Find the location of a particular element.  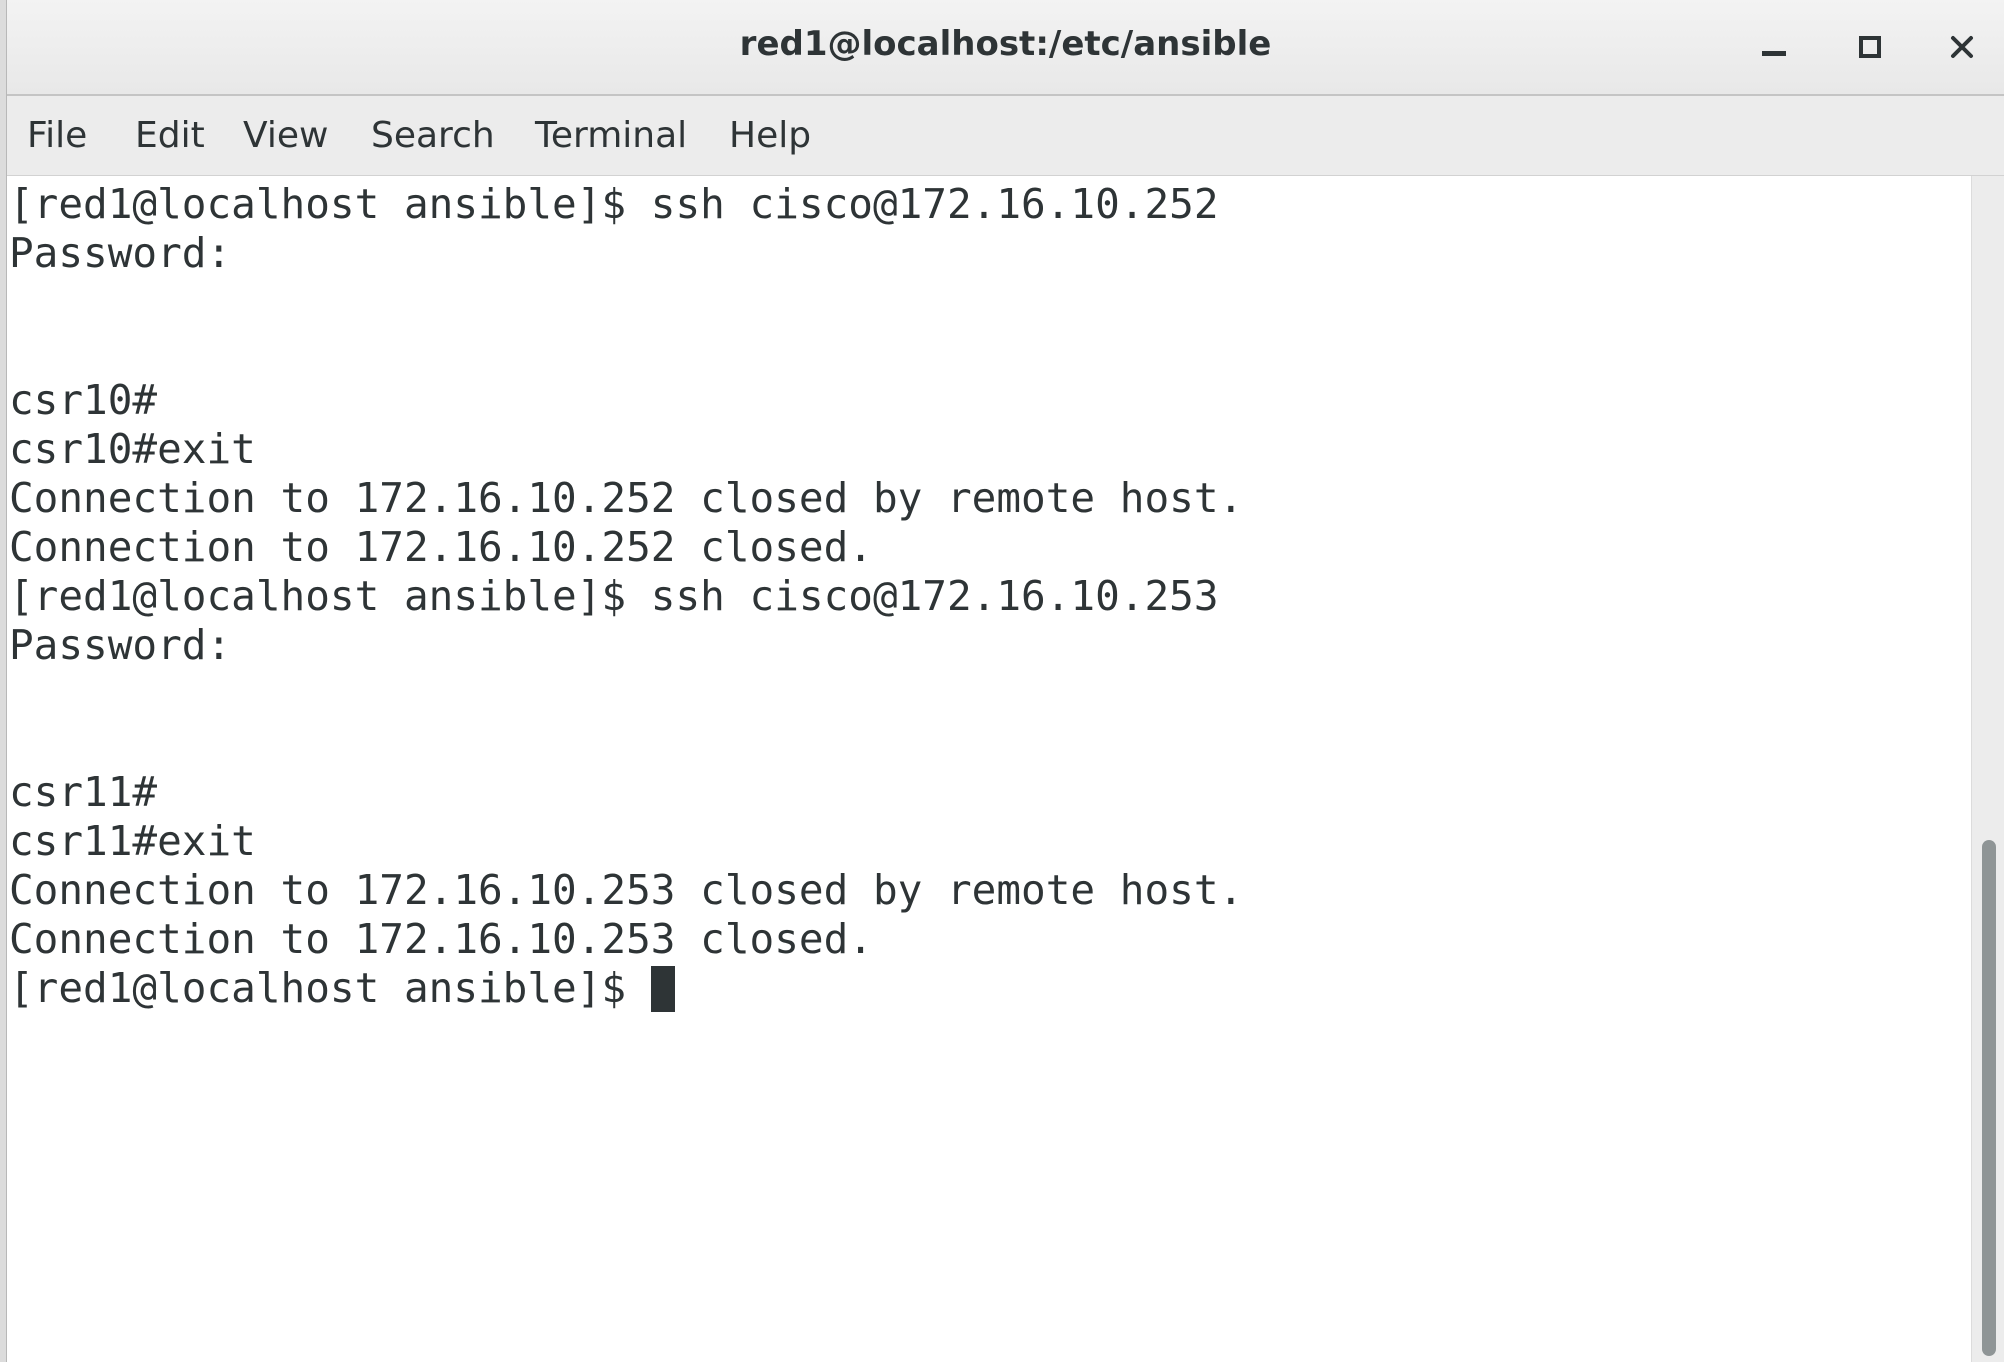

title-bar: red1@localhost:/etc/ansible is located at coordinates (1005, 48).